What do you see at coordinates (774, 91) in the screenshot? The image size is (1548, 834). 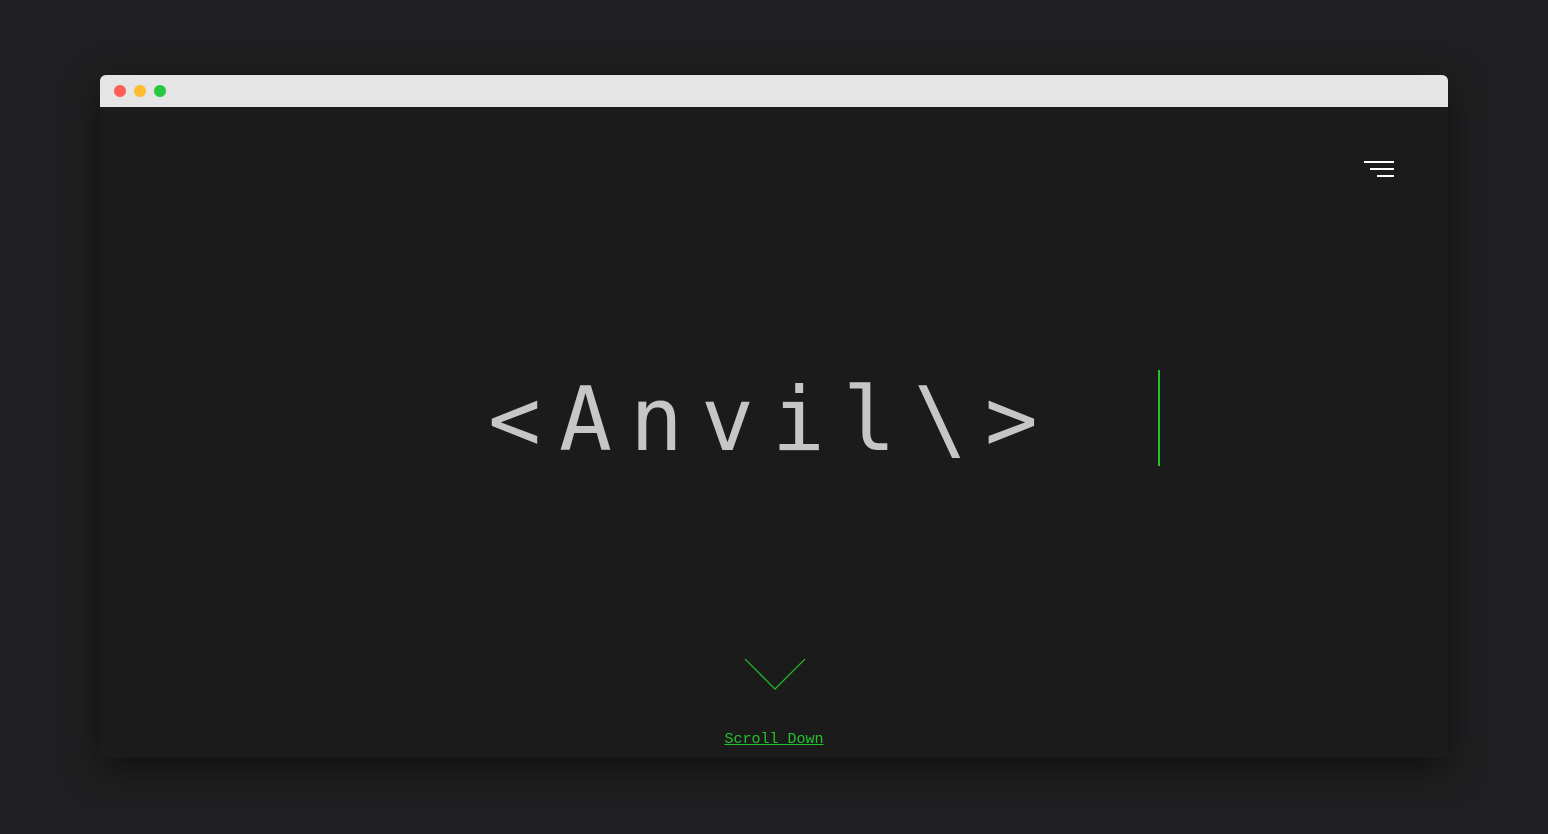 I see `window-titlebar` at bounding box center [774, 91].